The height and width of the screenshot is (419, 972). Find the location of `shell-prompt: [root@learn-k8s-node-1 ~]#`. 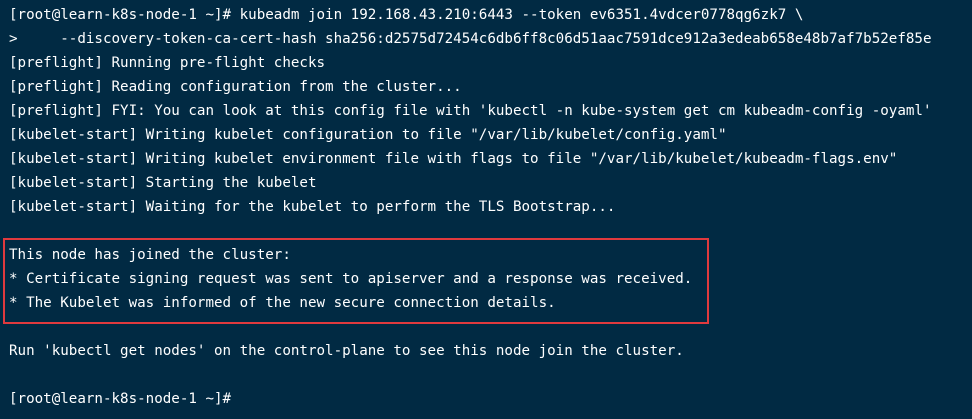

shell-prompt: [root@learn-k8s-node-1 ~]# is located at coordinates (120, 399).